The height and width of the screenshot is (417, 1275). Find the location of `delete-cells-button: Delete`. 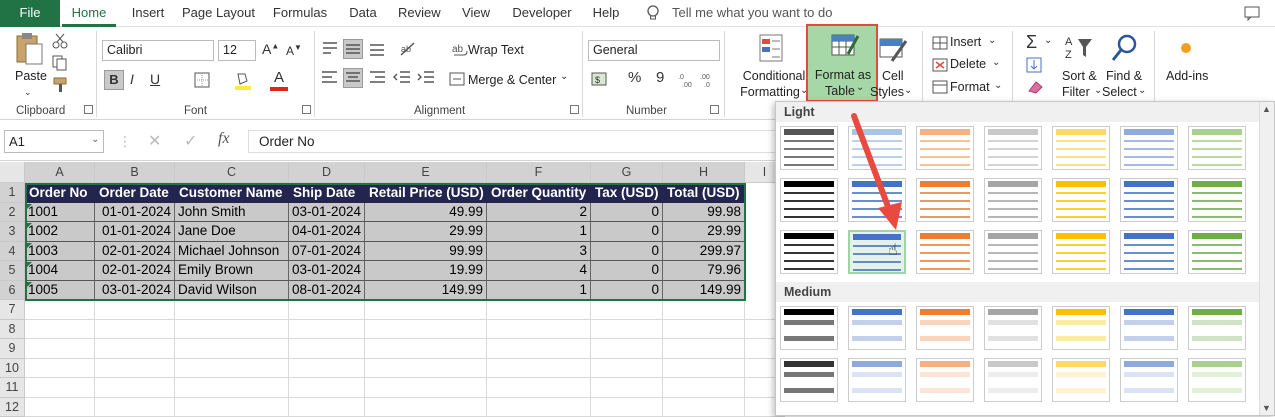

delete-cells-button: Delete is located at coordinates (968, 64).